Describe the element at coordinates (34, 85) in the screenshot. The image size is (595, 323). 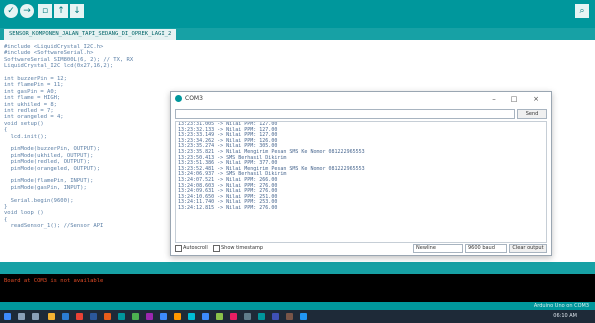
I see `code-line: int flamePin = 11;` at that location.